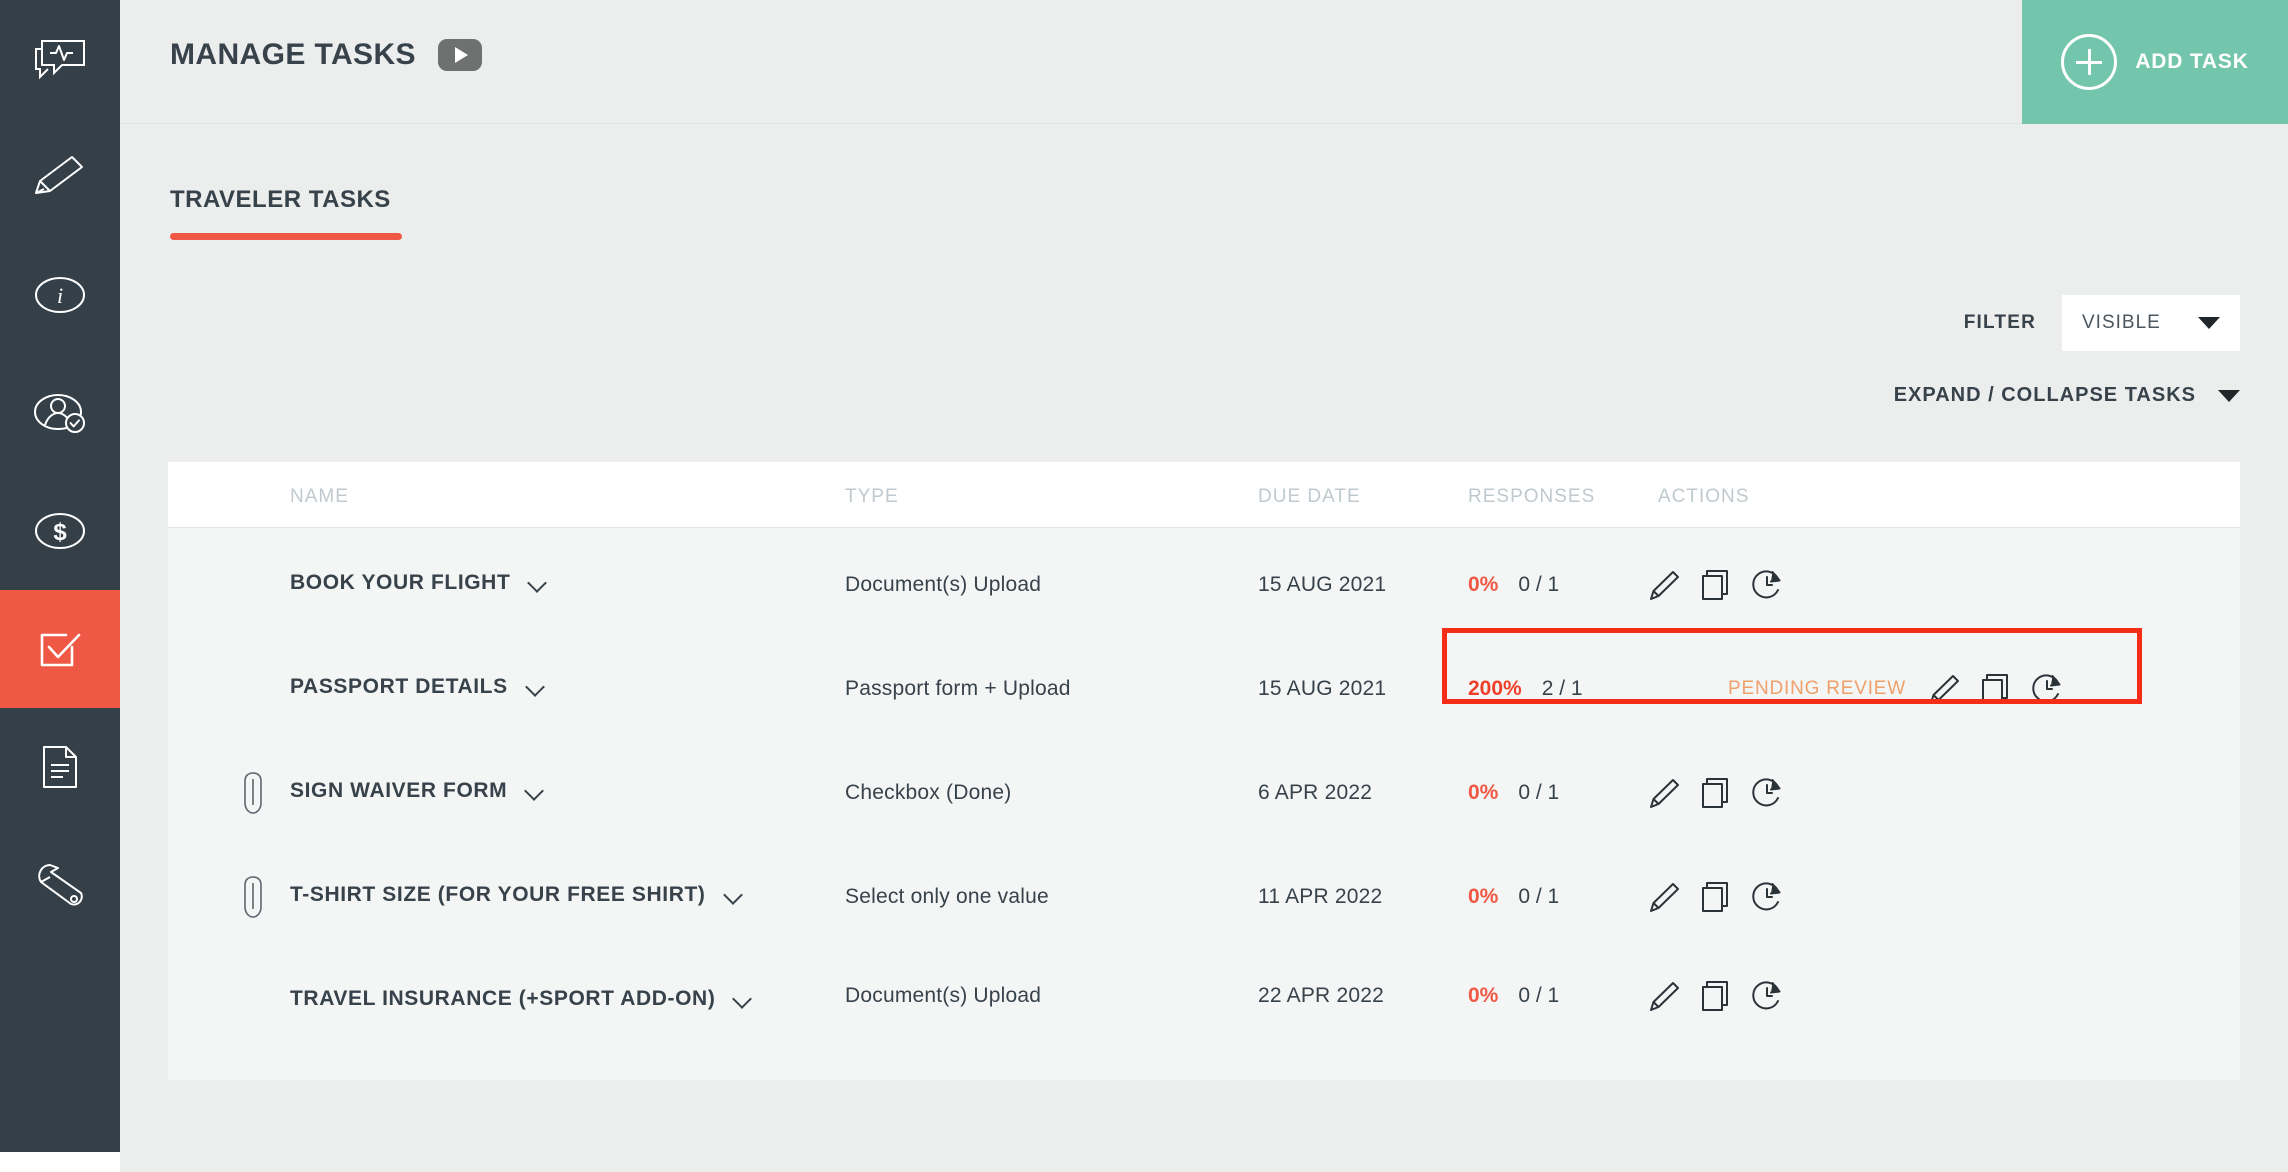 This screenshot has width=2288, height=1172. I want to click on task-name-toggle: T-SHIRT SIZE (FOR YOUR FREE SHIRT), so click(518, 895).